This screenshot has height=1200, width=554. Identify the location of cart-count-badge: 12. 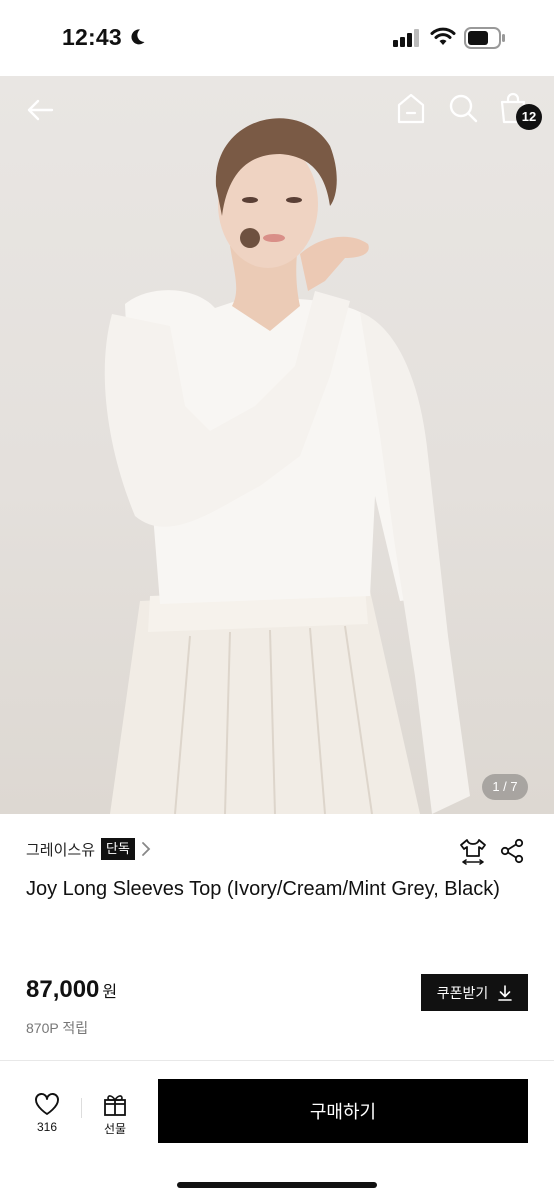
(529, 117).